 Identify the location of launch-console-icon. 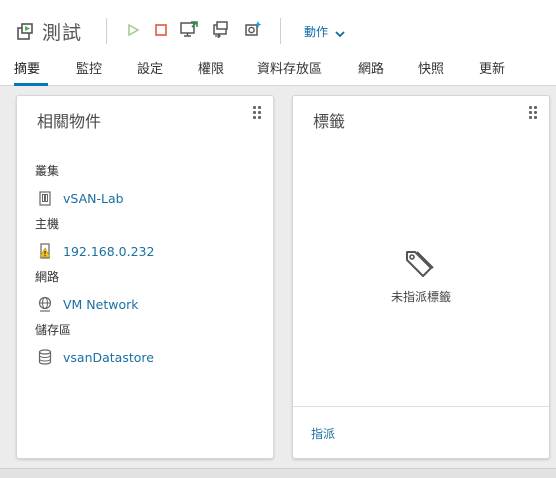
(189, 31).